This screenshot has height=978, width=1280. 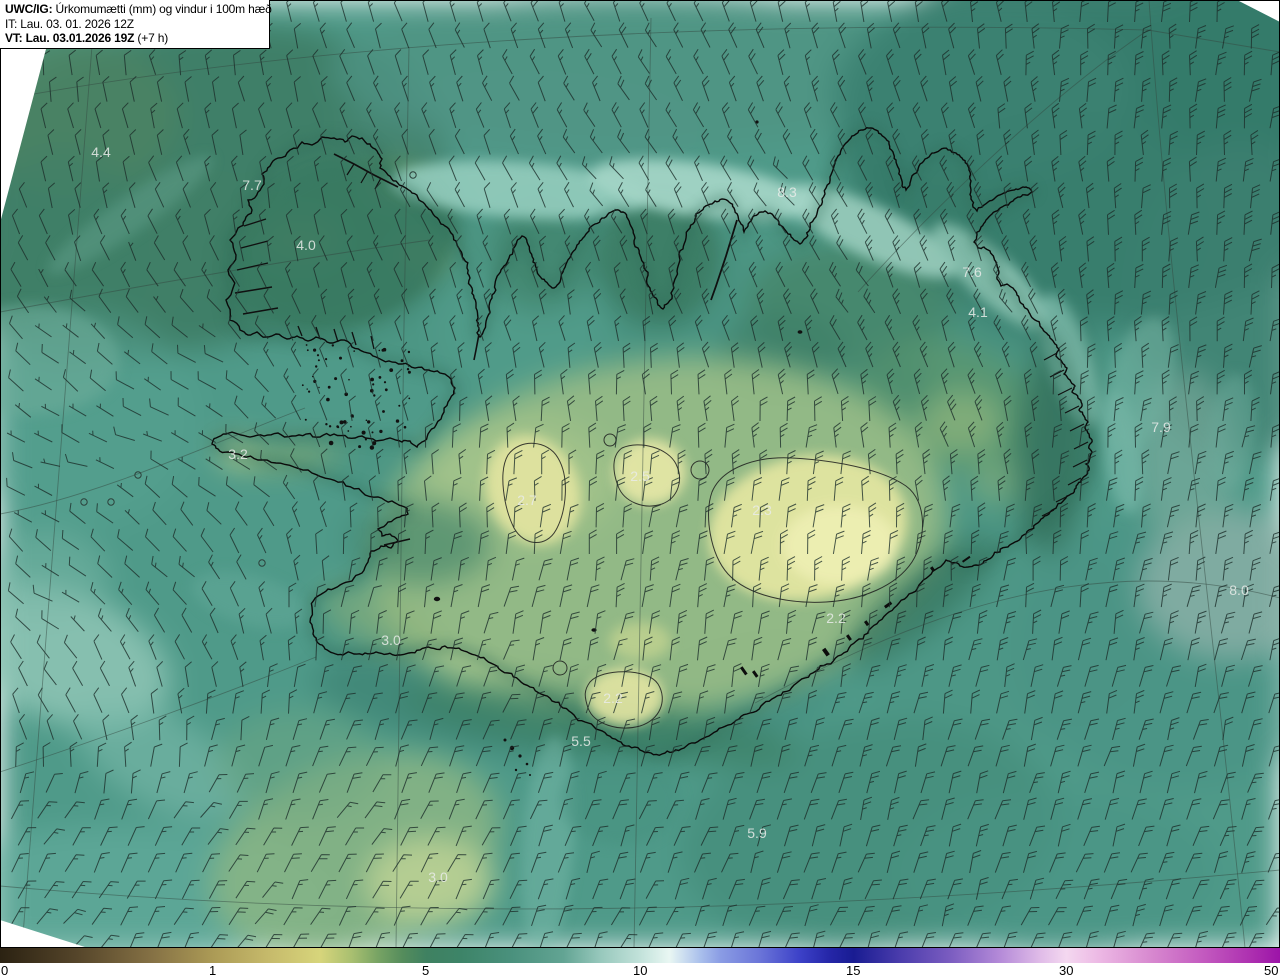 What do you see at coordinates (1239, 590) in the screenshot?
I see `svg-text: 8.0` at bounding box center [1239, 590].